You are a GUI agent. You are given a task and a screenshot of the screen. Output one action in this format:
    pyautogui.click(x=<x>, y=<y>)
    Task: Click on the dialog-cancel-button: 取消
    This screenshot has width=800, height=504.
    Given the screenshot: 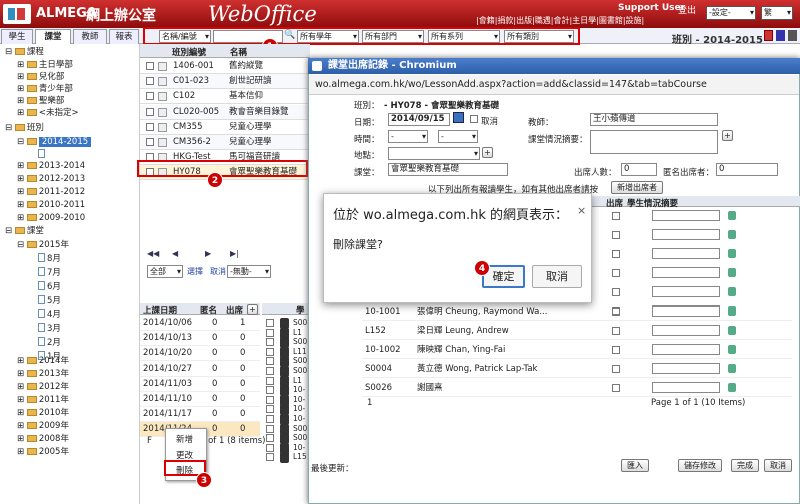 What is the action you would take?
    pyautogui.click(x=778, y=465)
    